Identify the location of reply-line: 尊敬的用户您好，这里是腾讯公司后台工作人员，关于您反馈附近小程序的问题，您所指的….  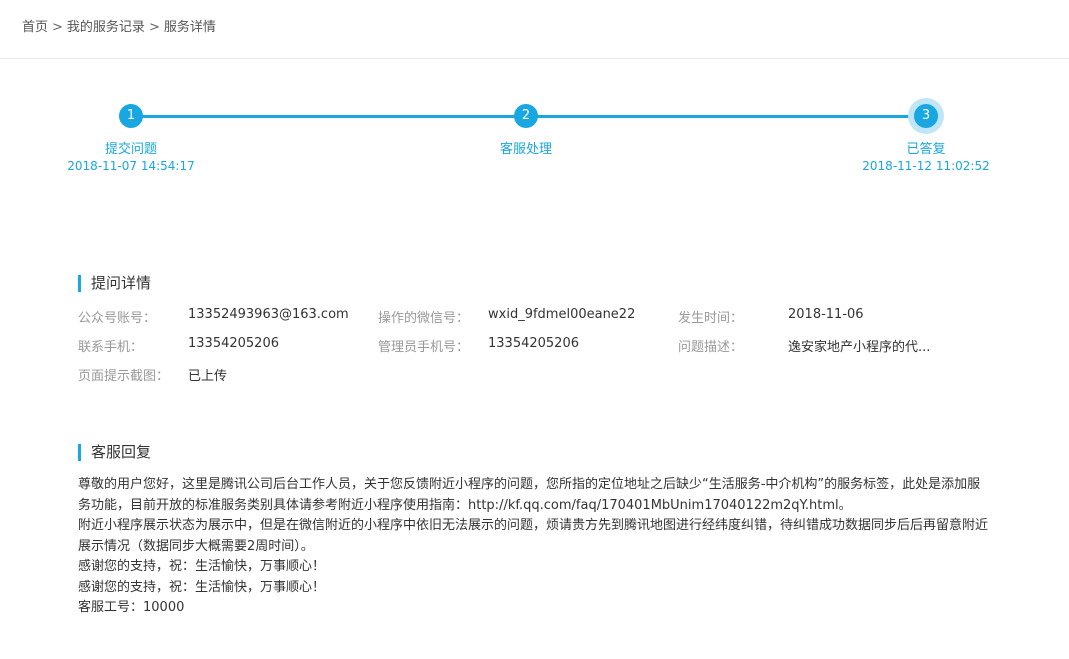
(529, 495).